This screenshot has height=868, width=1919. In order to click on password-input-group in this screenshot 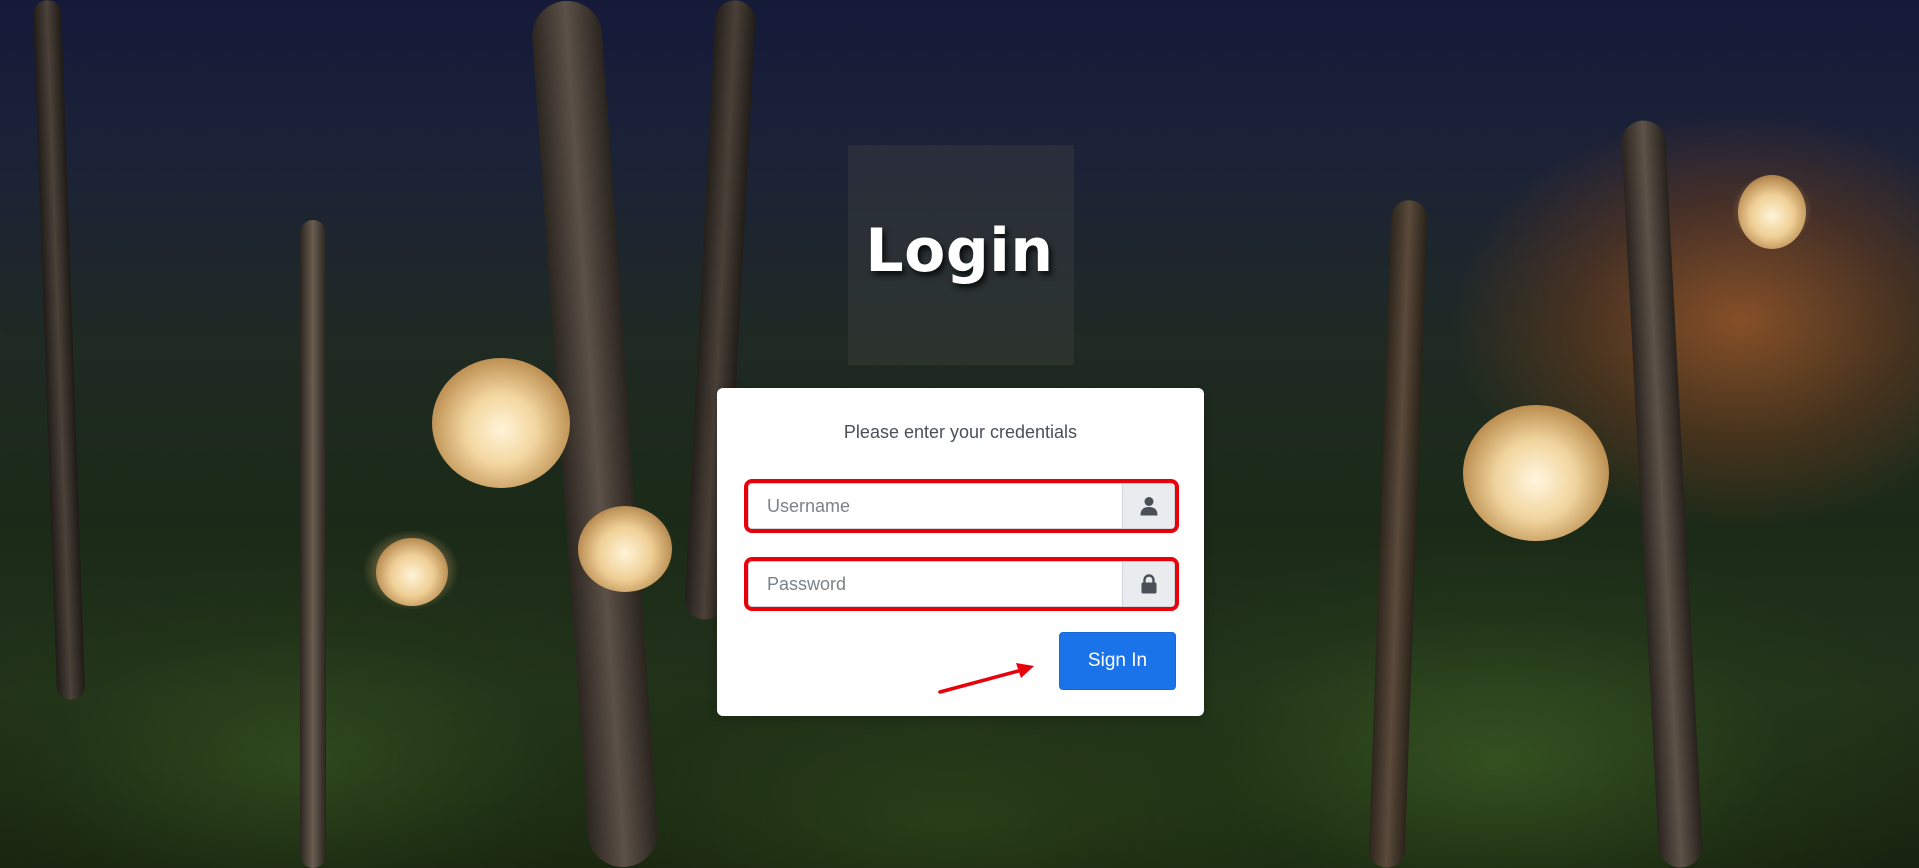, I will do `click(961, 584)`.